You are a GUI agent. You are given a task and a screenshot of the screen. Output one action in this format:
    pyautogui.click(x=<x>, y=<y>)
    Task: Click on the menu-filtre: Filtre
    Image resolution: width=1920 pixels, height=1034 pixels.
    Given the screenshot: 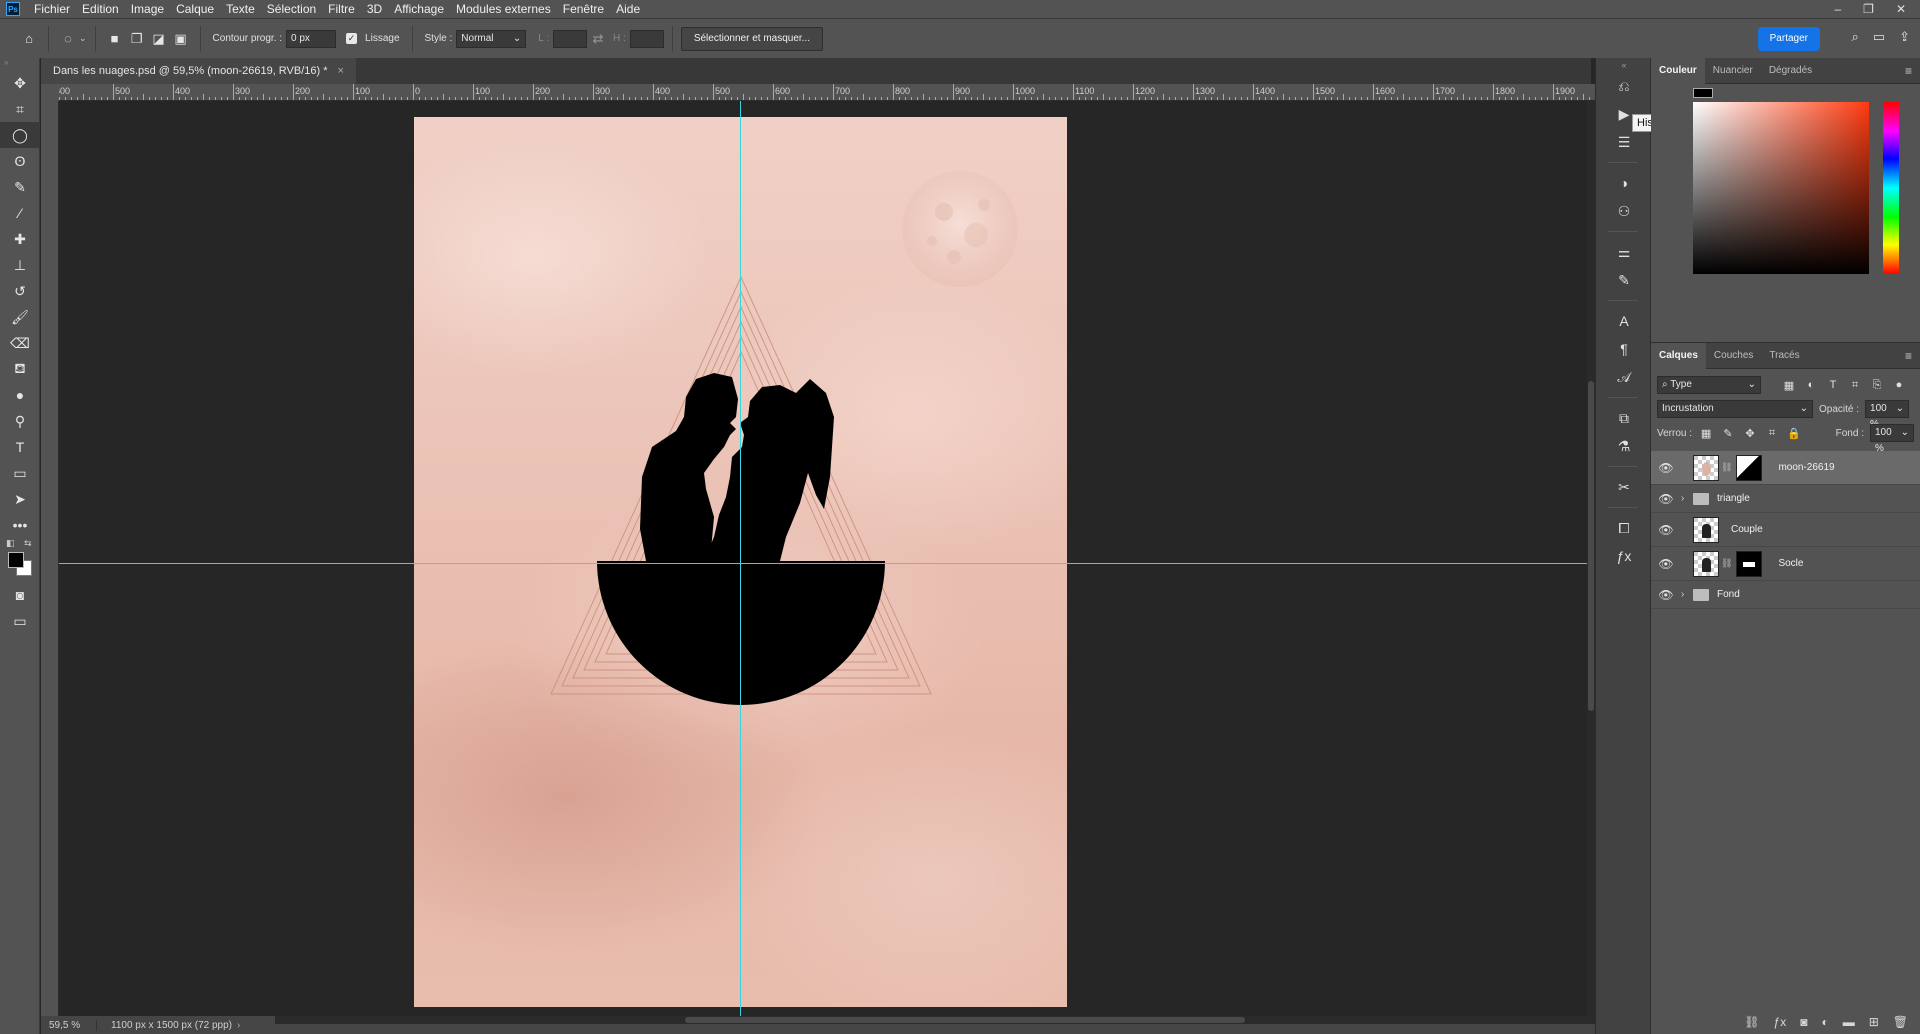 What is the action you would take?
    pyautogui.click(x=341, y=9)
    